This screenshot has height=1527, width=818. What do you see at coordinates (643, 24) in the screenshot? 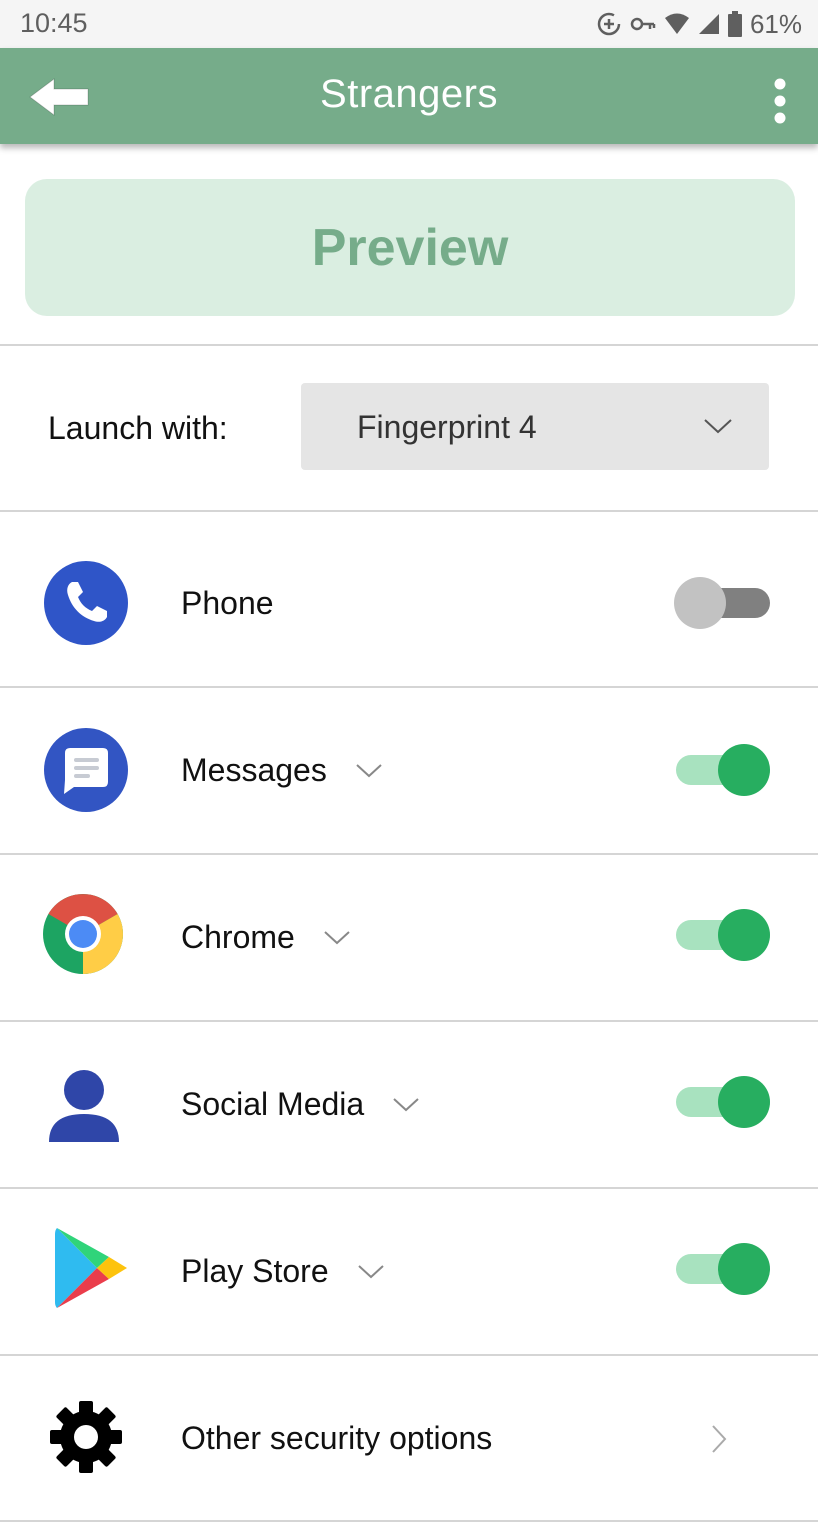
I see `vpn-key-icon` at bounding box center [643, 24].